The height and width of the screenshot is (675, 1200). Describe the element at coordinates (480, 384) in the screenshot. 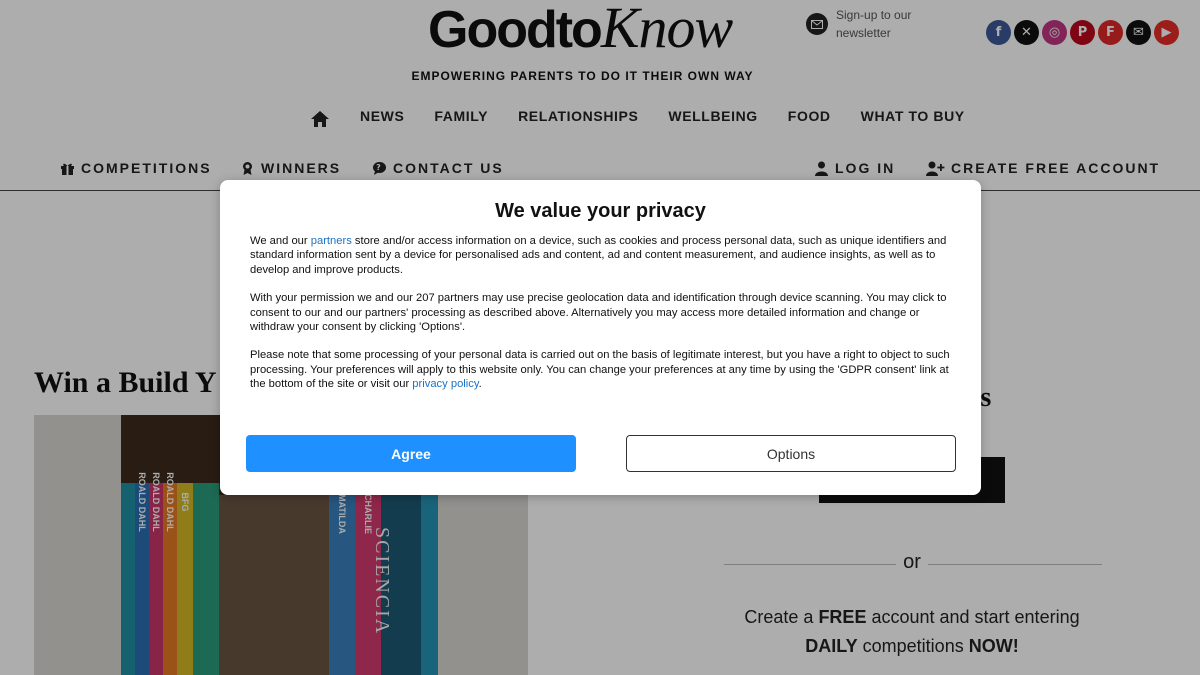

I see `consent-p3-after: .` at that location.